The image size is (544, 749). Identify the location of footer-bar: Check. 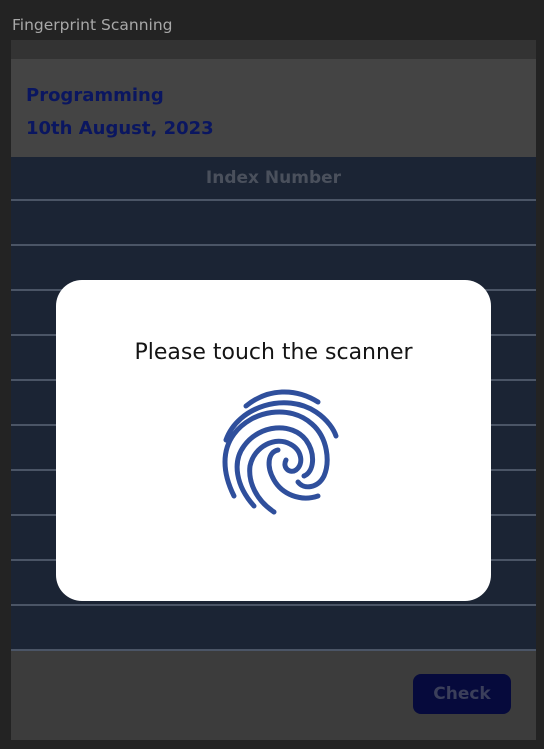
(273, 695).